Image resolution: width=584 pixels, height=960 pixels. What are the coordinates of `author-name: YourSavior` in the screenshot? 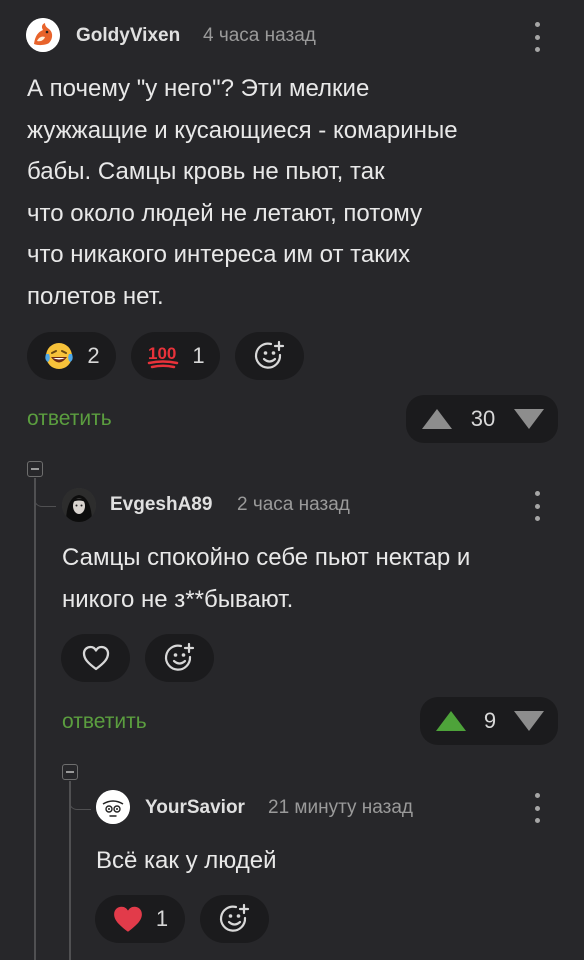 It's located at (195, 808).